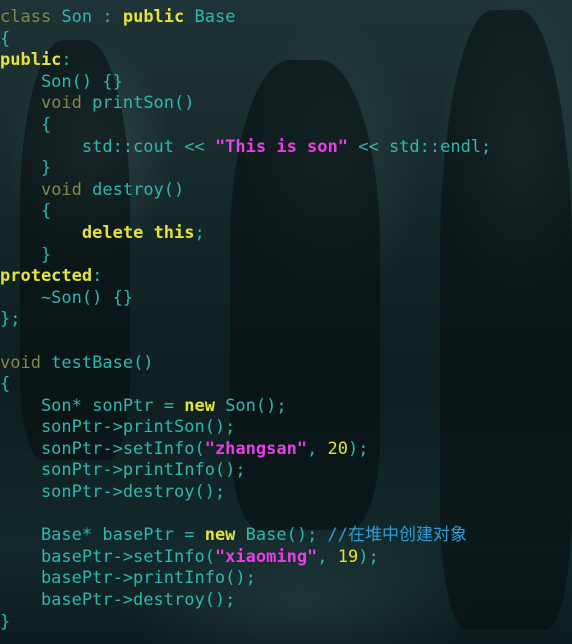  Describe the element at coordinates (128, 578) in the screenshot. I see `code-token: basePtr->printInfo();` at that location.